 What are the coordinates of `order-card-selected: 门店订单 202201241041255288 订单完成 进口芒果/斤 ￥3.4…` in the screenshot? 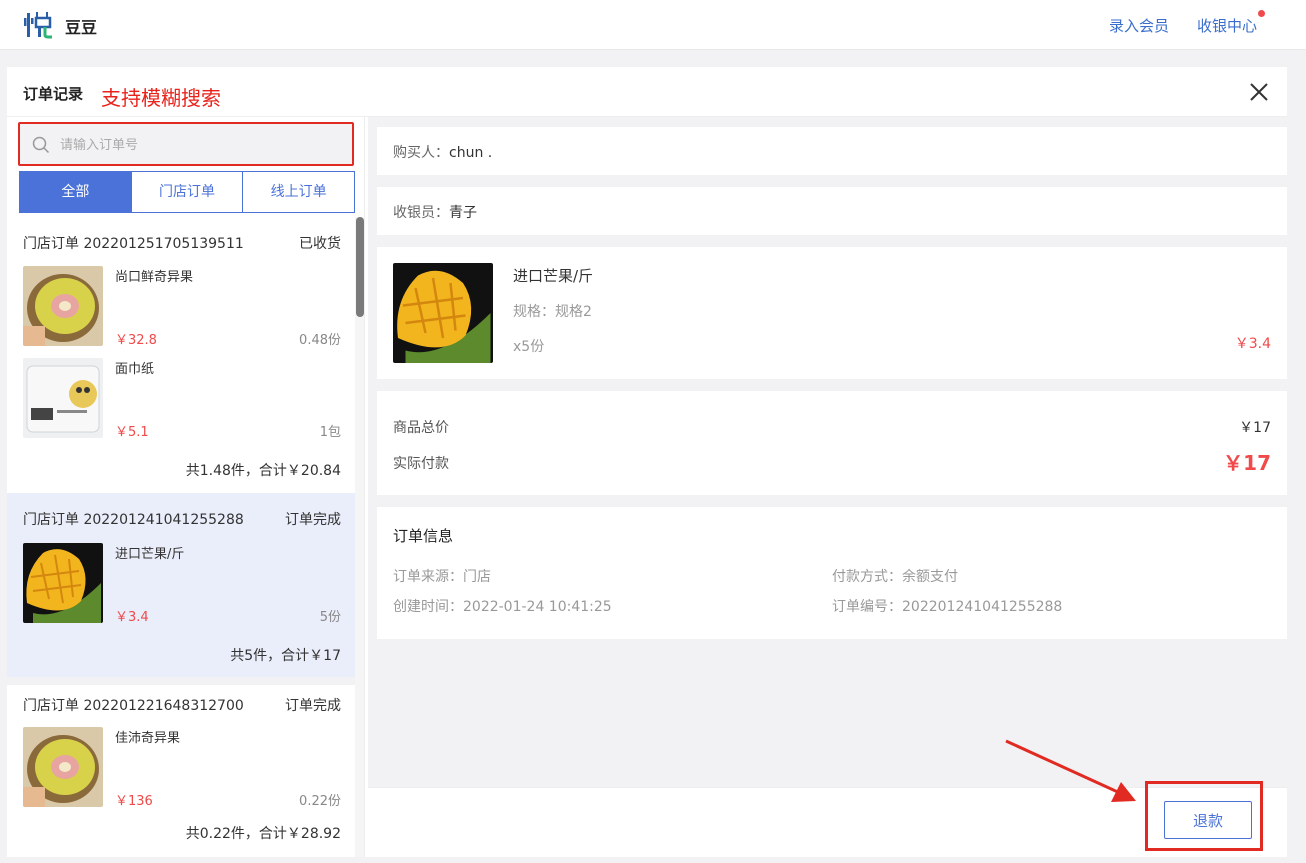 It's located at (181, 585).